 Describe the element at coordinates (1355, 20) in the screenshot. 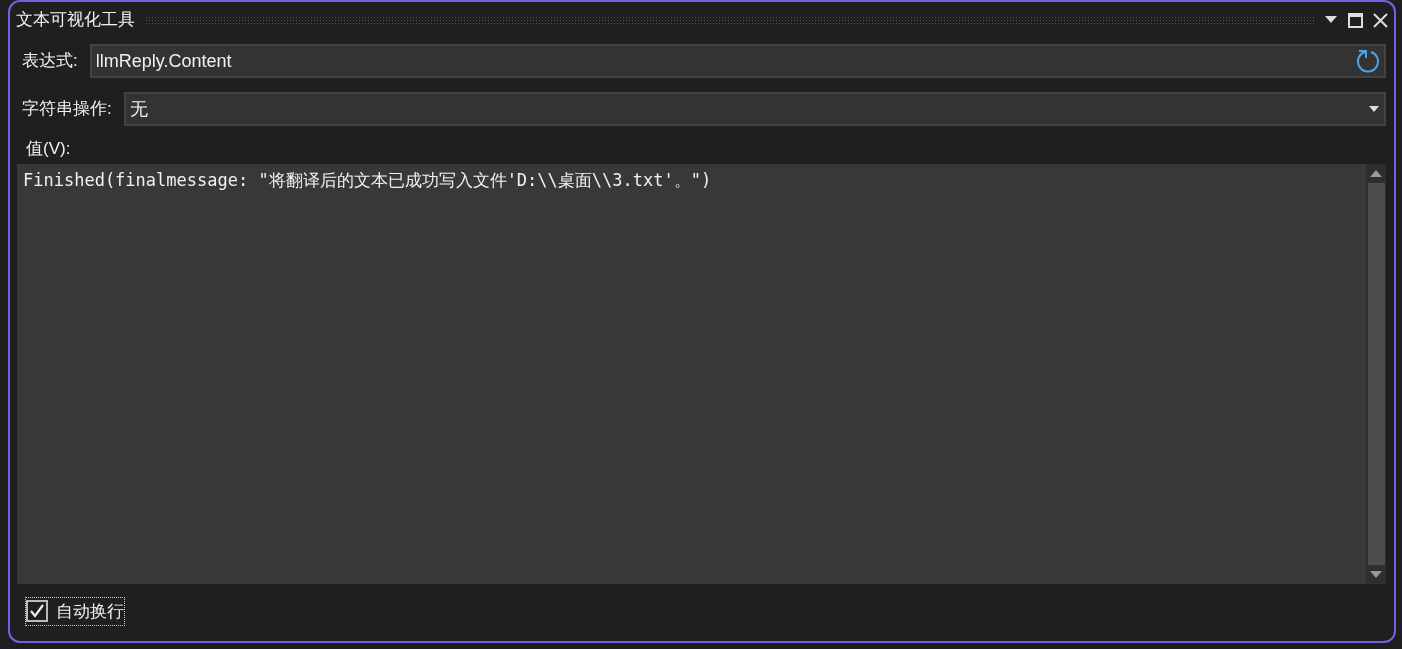

I see `maximize-icon` at that location.